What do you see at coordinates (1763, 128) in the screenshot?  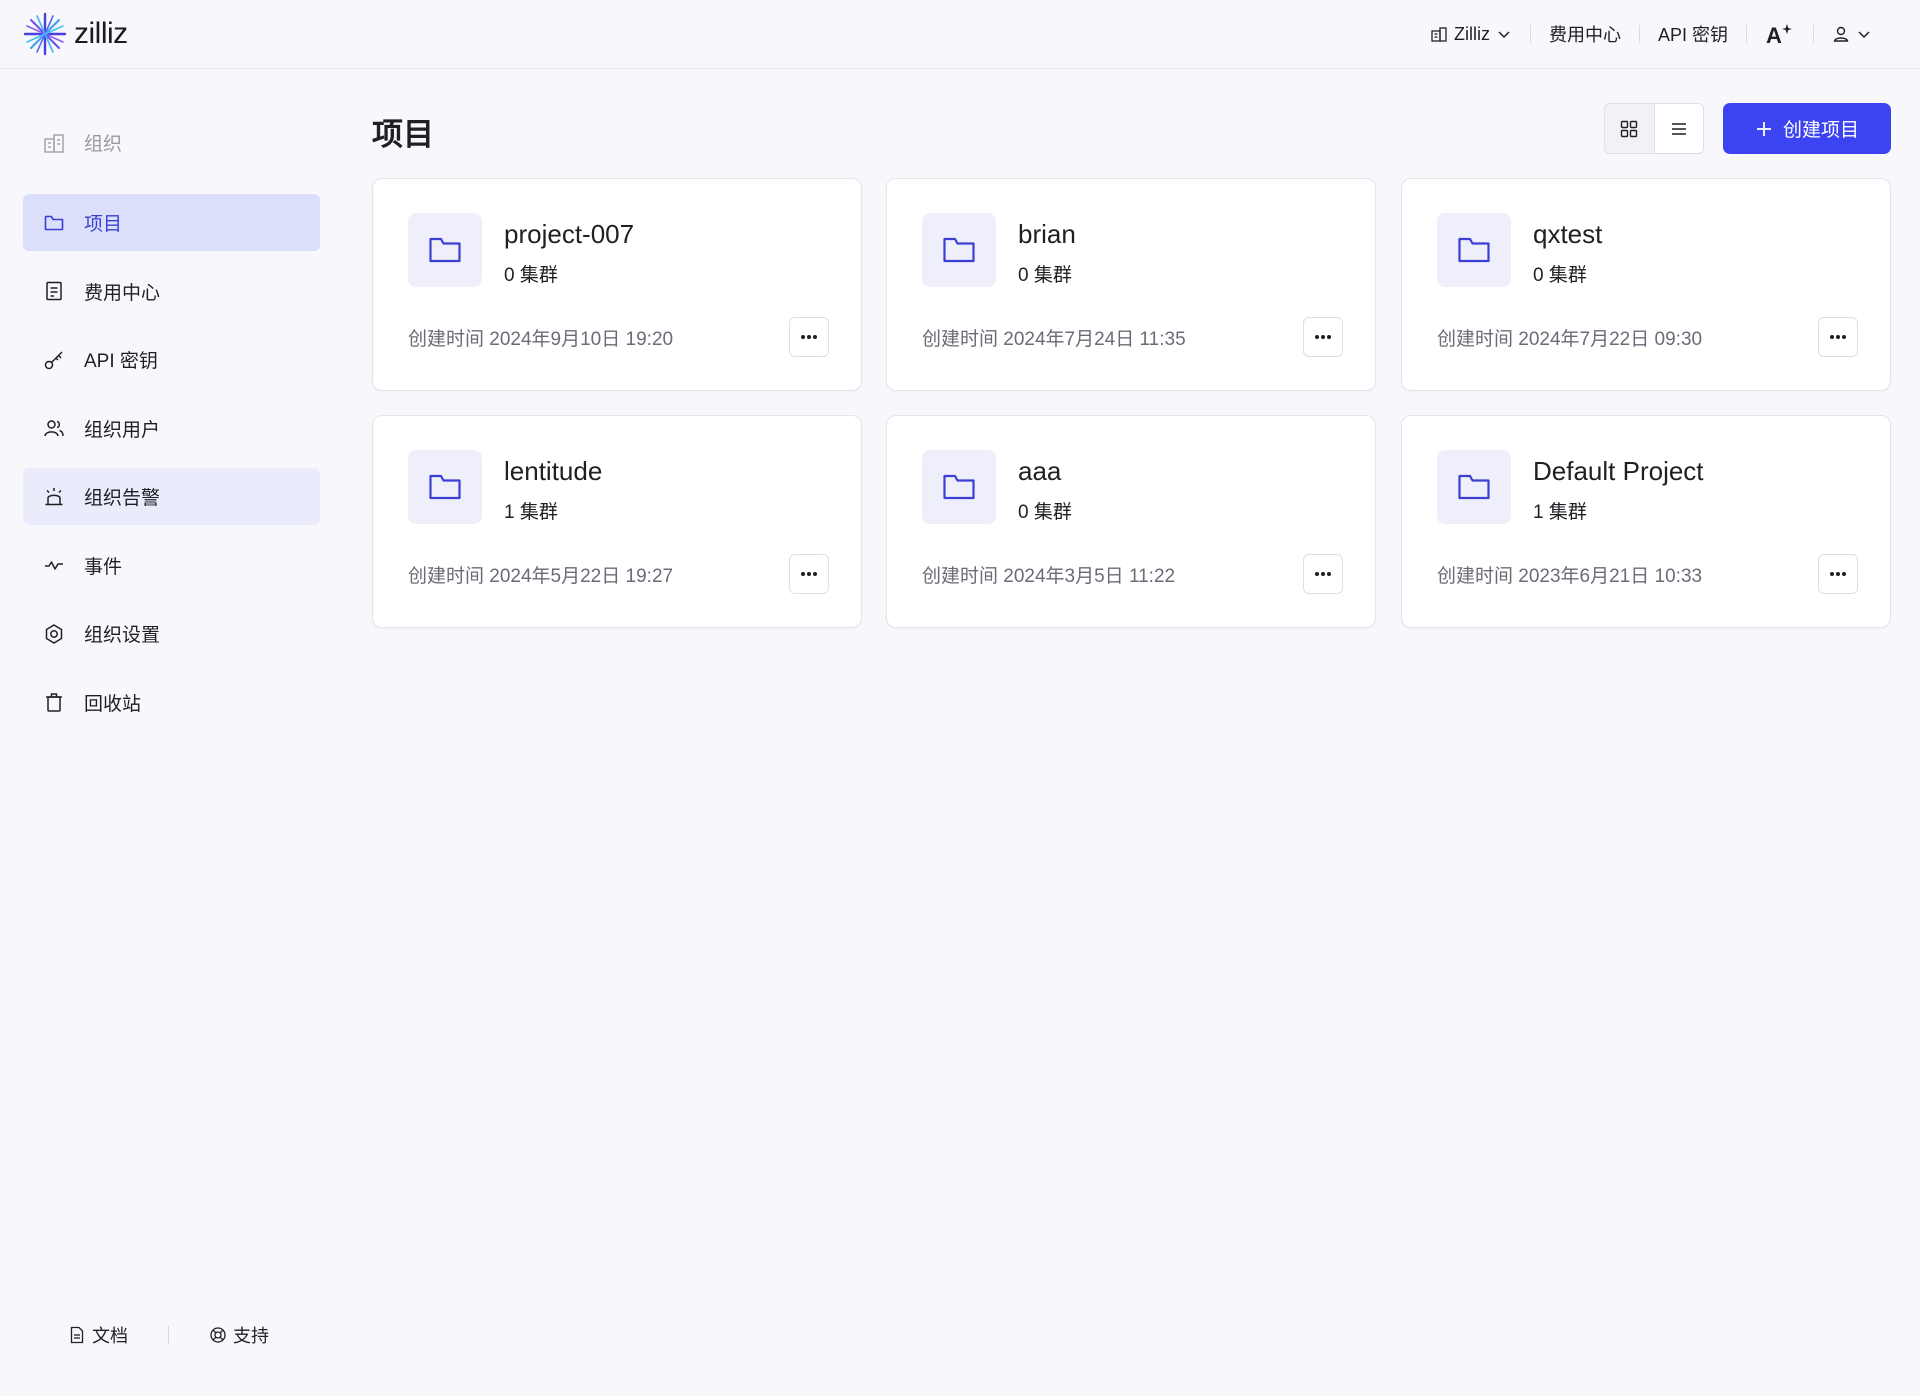 I see `plus-icon` at bounding box center [1763, 128].